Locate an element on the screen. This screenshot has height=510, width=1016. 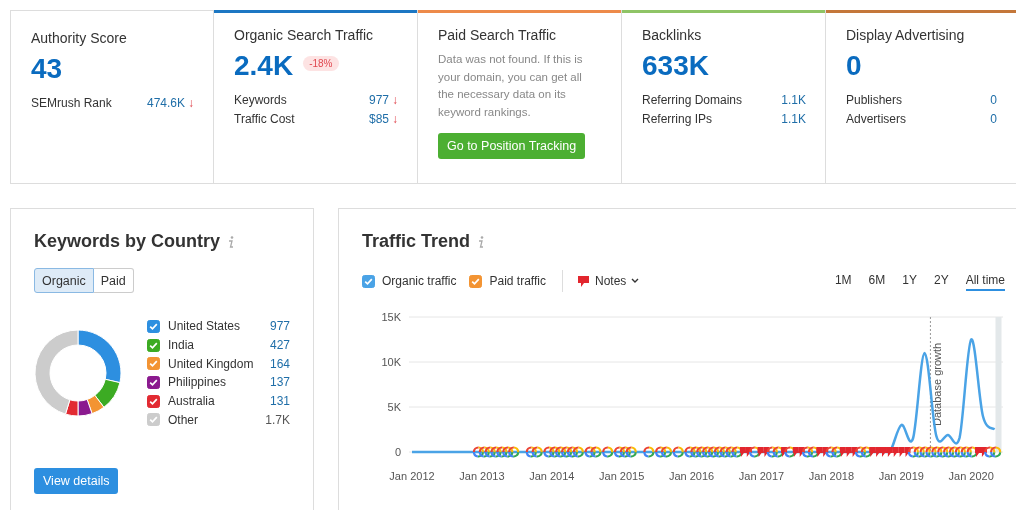
card-title: Organic Search Traffic is located at coordinates (304, 35).